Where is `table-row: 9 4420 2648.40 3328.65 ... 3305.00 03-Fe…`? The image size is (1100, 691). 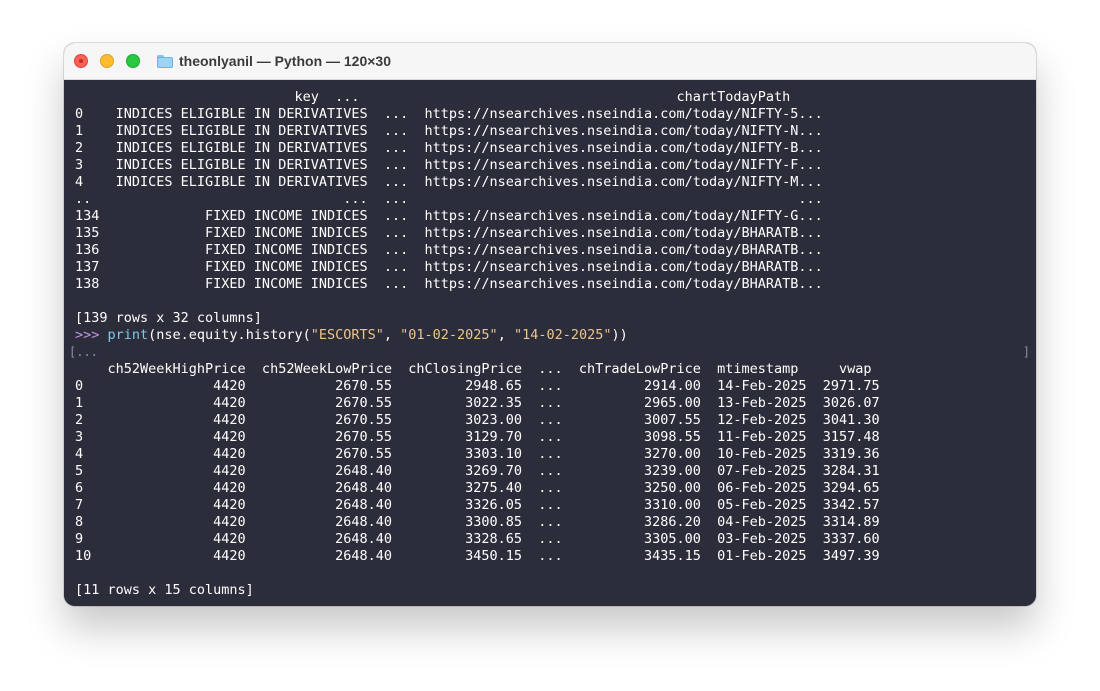 table-row: 9 4420 2648.40 3328.65 ... 3305.00 03-Fe… is located at coordinates (477, 539).